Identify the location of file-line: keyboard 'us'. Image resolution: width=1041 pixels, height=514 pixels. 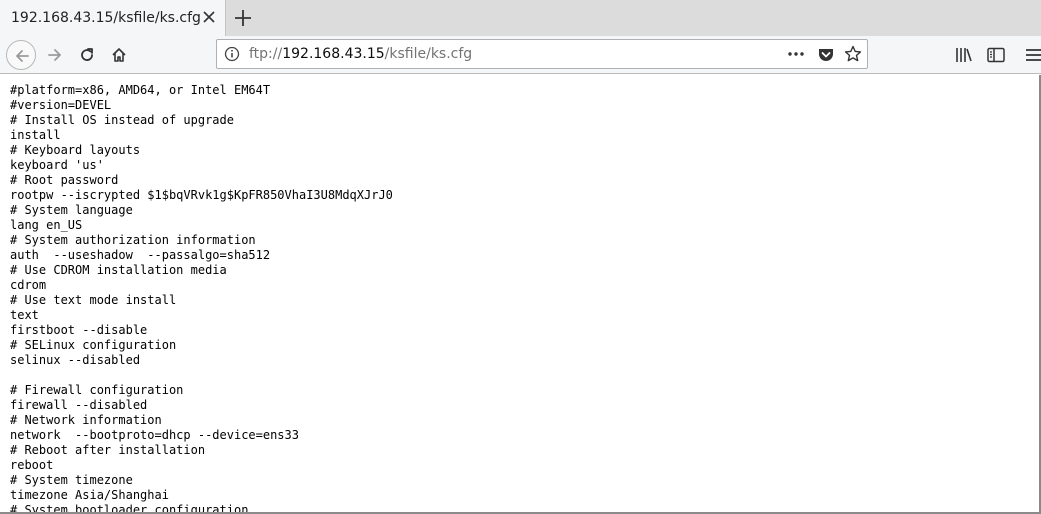
(57, 165).